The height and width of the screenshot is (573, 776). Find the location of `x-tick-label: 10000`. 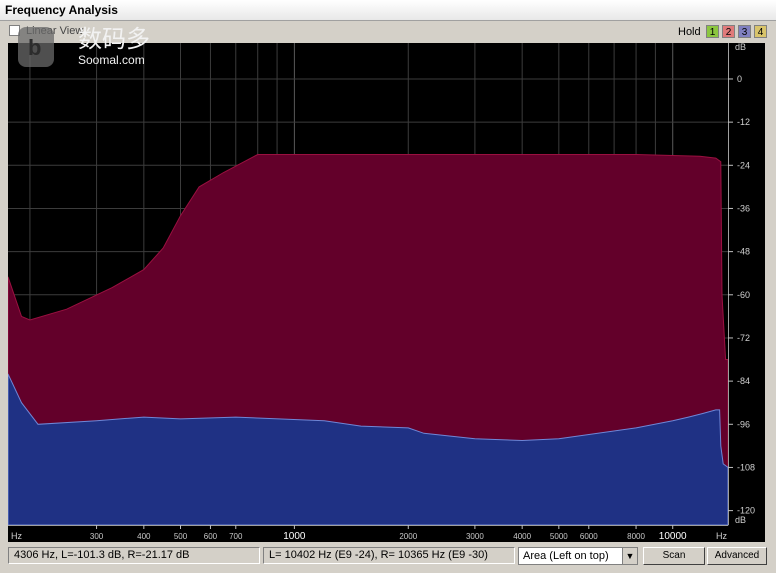

x-tick-label: 10000 is located at coordinates (673, 536).